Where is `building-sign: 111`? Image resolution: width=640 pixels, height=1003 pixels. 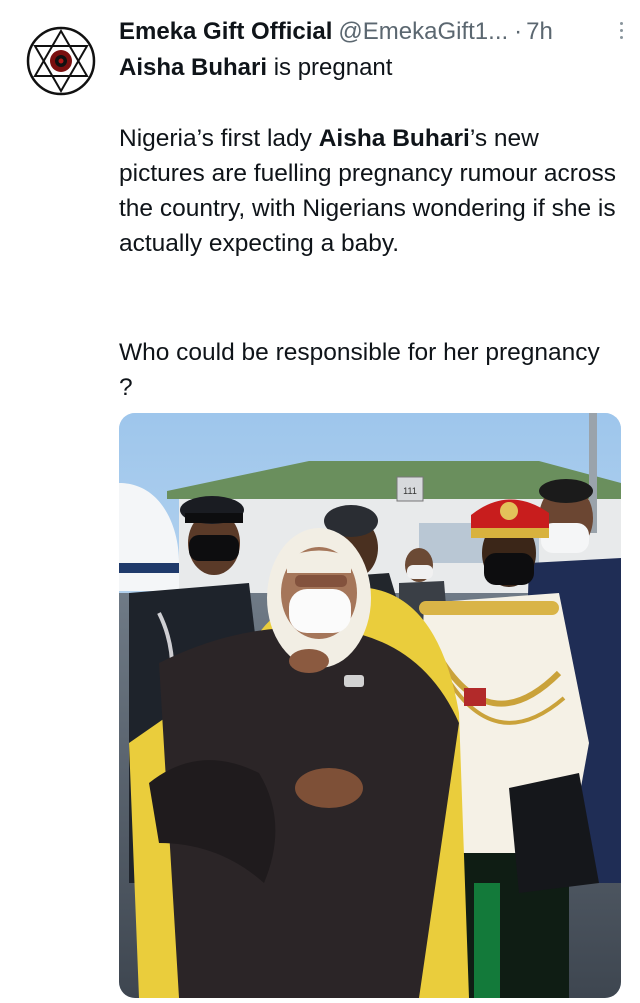
building-sign: 111 is located at coordinates (410, 491).